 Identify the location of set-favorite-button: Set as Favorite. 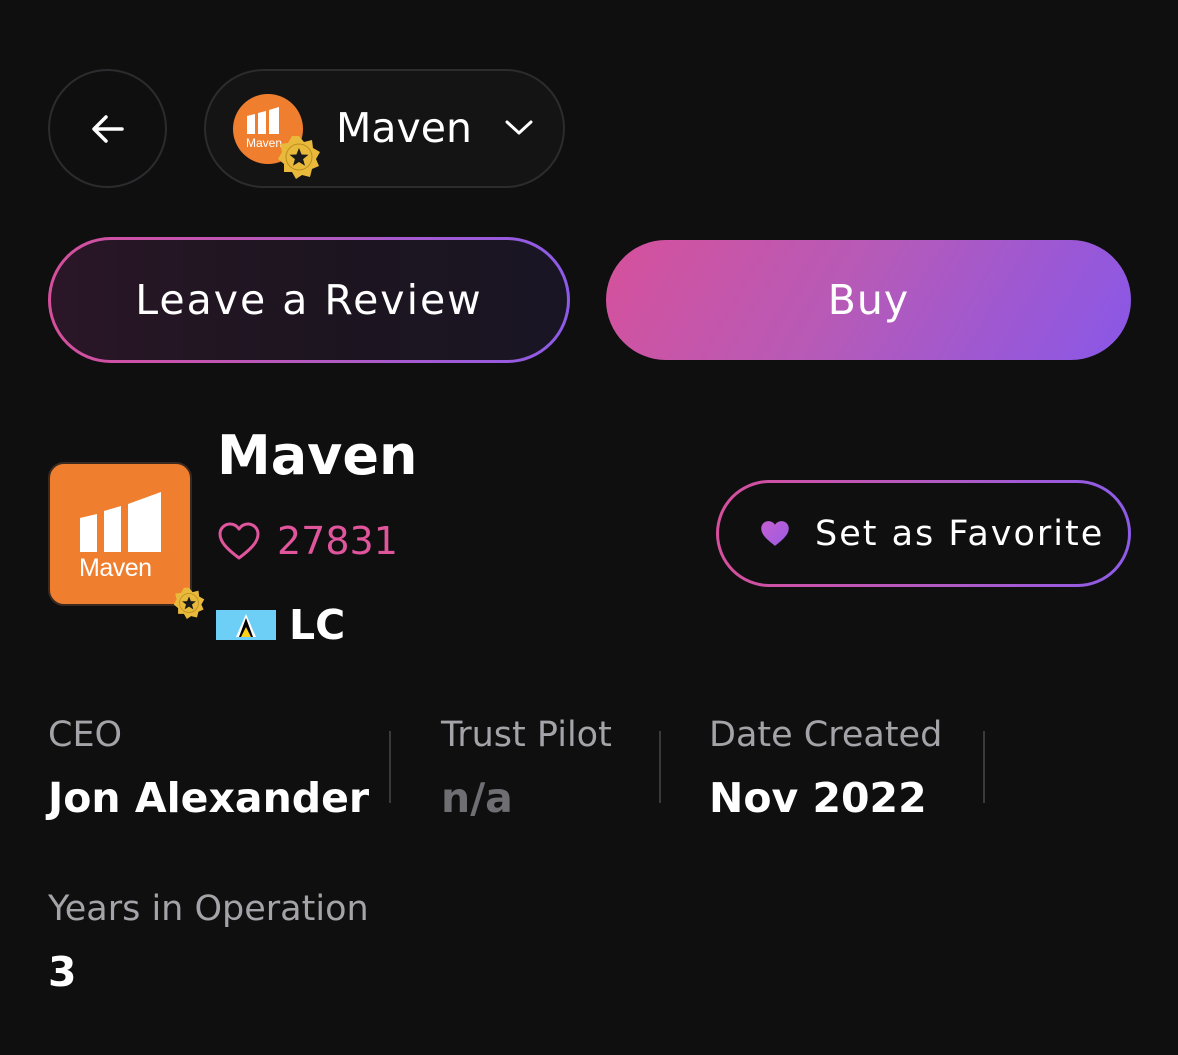
(923, 533).